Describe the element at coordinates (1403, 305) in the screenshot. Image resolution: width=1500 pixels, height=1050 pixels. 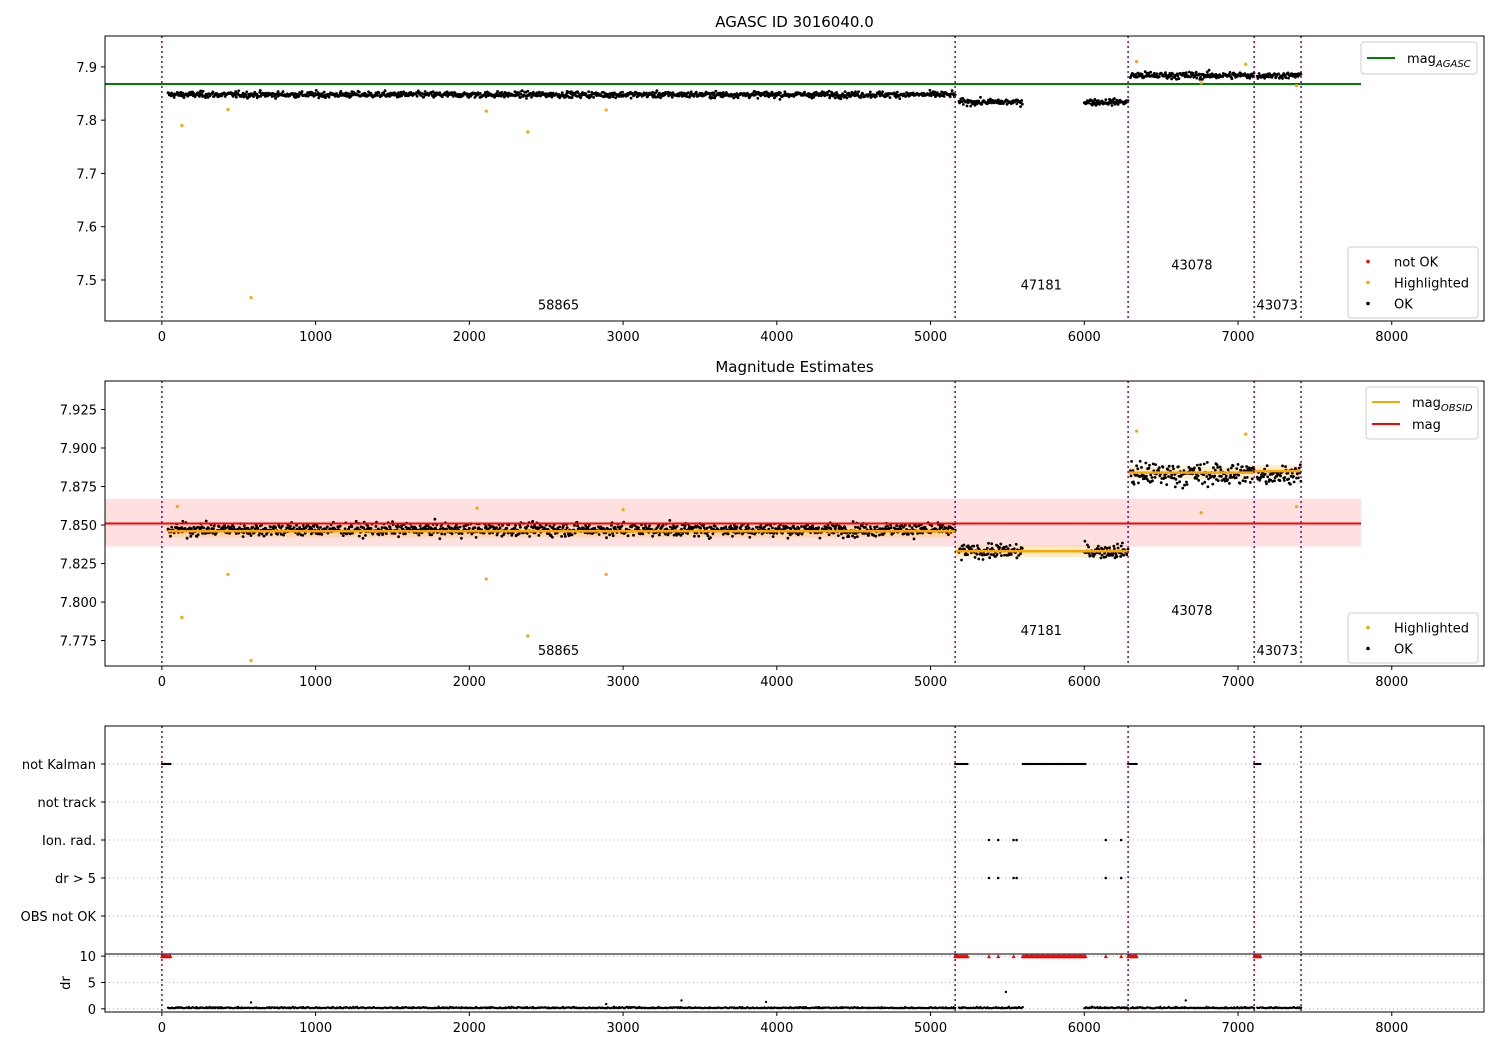
I see `legend-label: OK` at that location.